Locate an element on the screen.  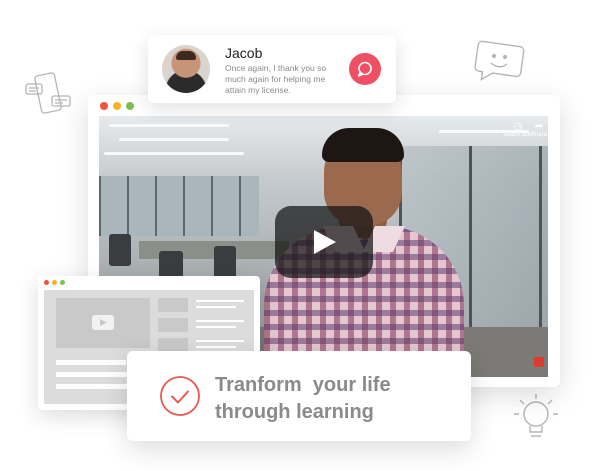
youtube-logo-icon is located at coordinates (539, 362).